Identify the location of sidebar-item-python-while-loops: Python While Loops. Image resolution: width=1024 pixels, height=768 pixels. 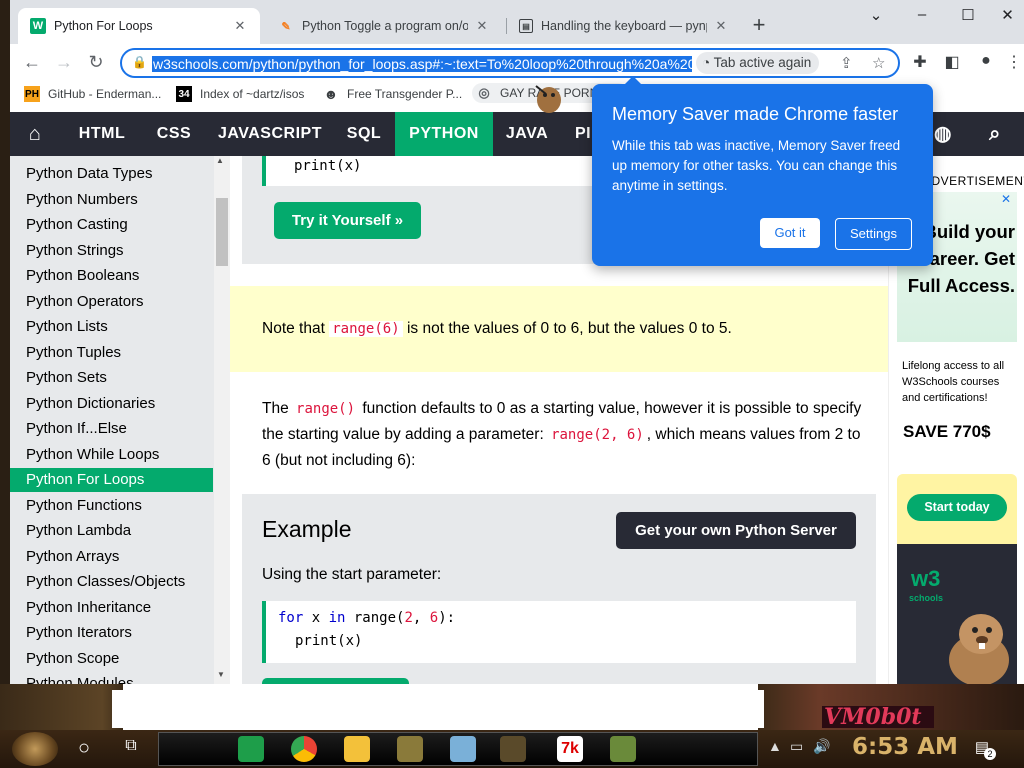
(111, 455).